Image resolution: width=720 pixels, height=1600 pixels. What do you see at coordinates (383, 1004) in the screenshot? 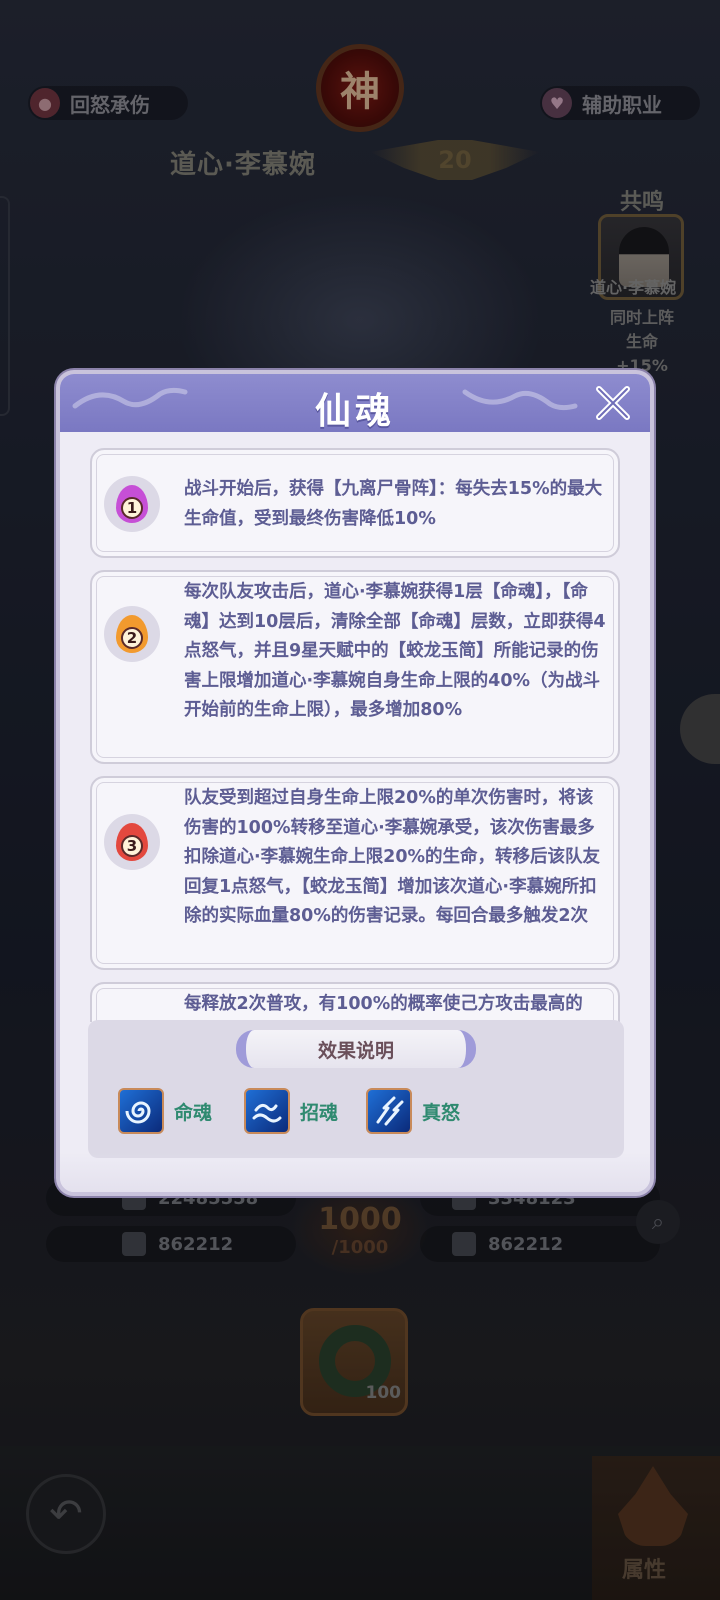
I see `entry-text: 每释放2次普攻，有100%的概率使己方攻击最高的` at bounding box center [383, 1004].